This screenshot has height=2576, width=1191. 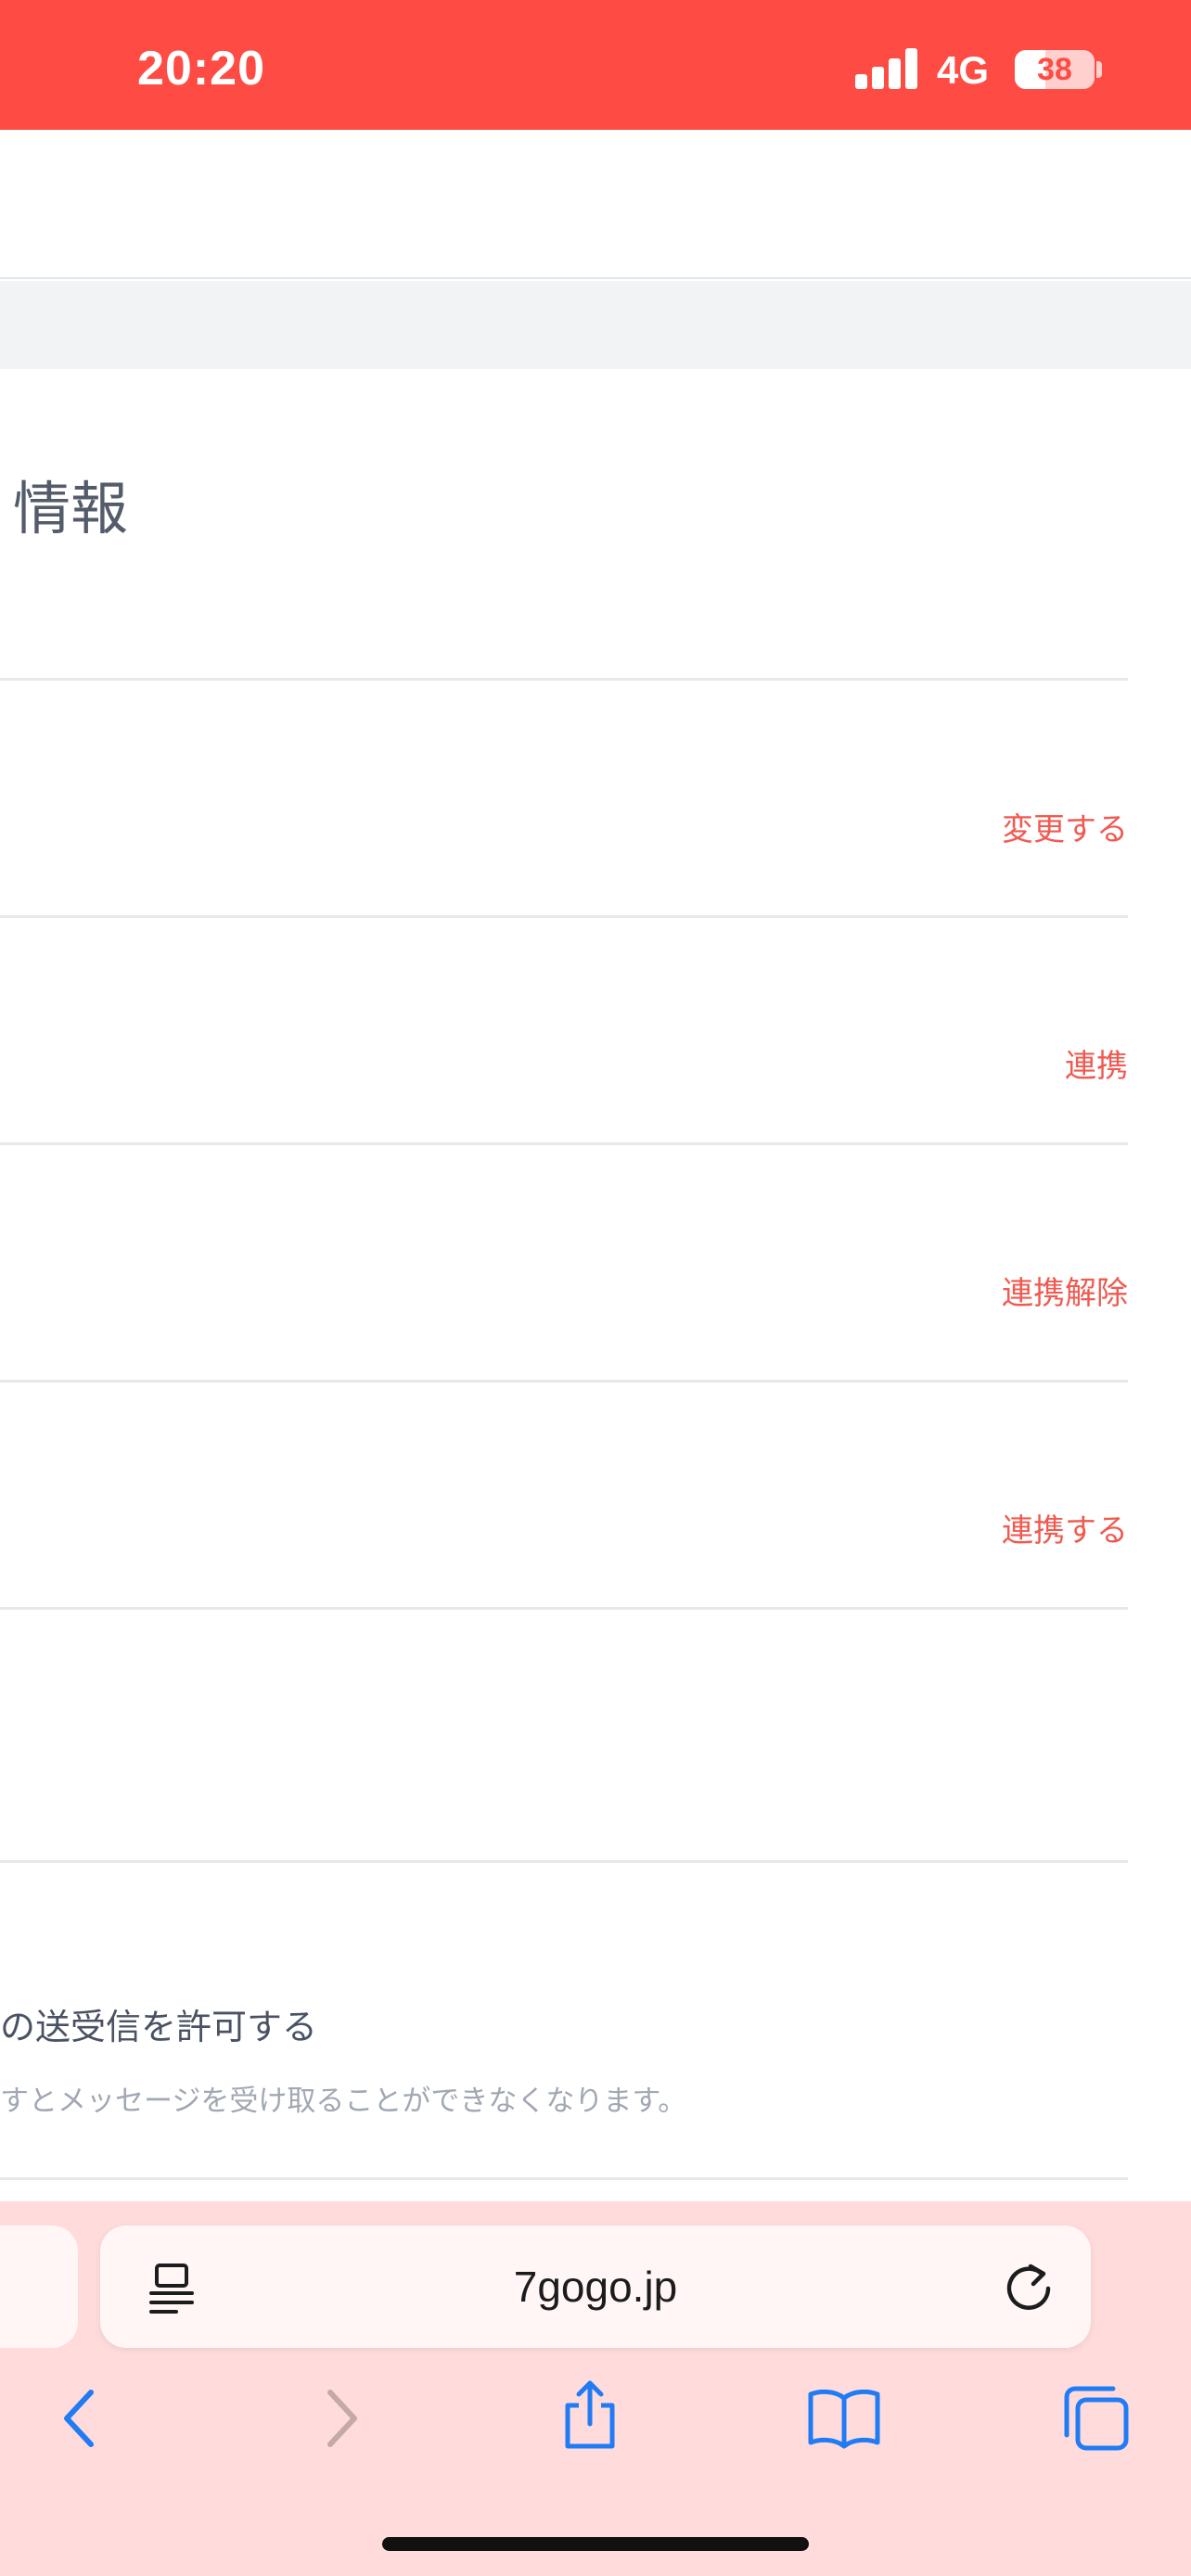 I want to click on message-permission-label: の送受信を許可する, so click(x=158, y=2023).